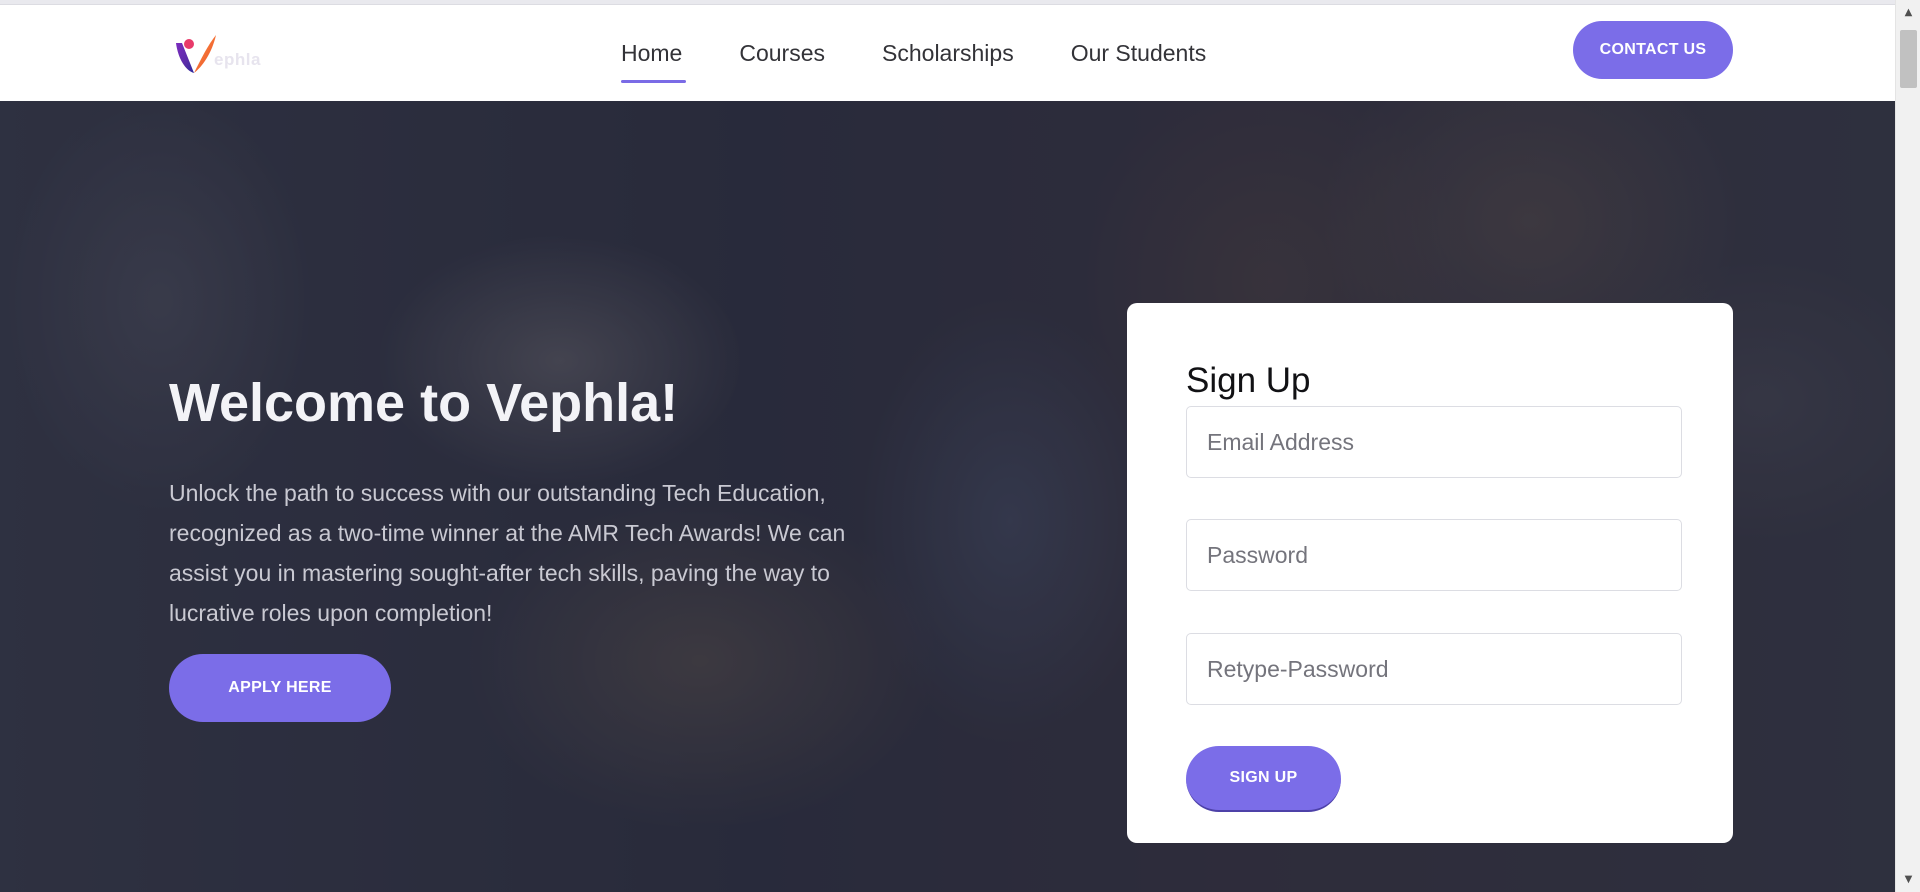 This screenshot has height=892, width=1920. I want to click on logo: ephla, so click(232, 53).